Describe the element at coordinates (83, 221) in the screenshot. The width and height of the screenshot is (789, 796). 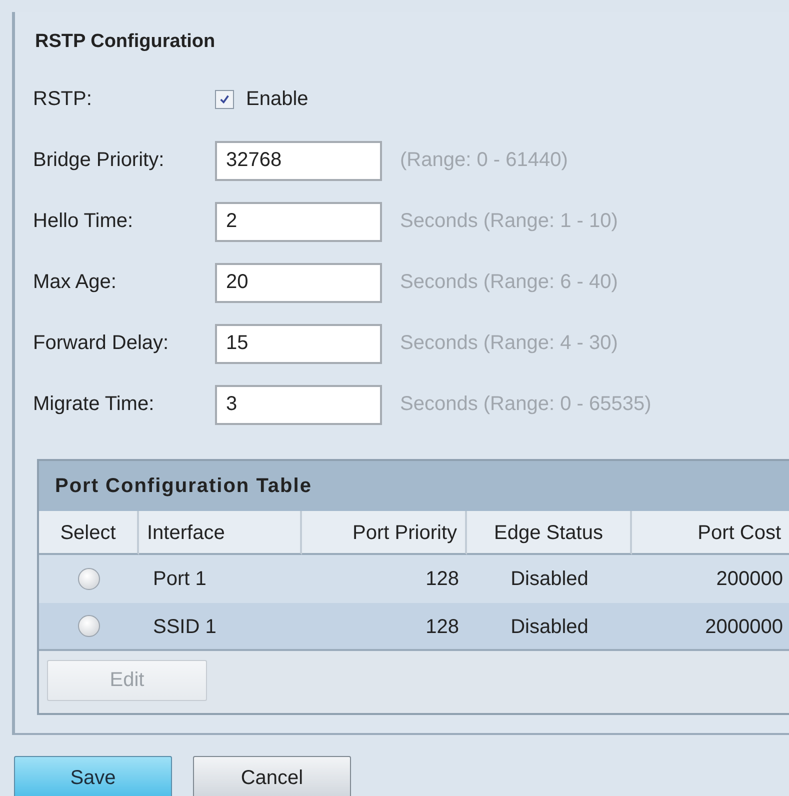
I see `field-label: Hello Time:` at that location.